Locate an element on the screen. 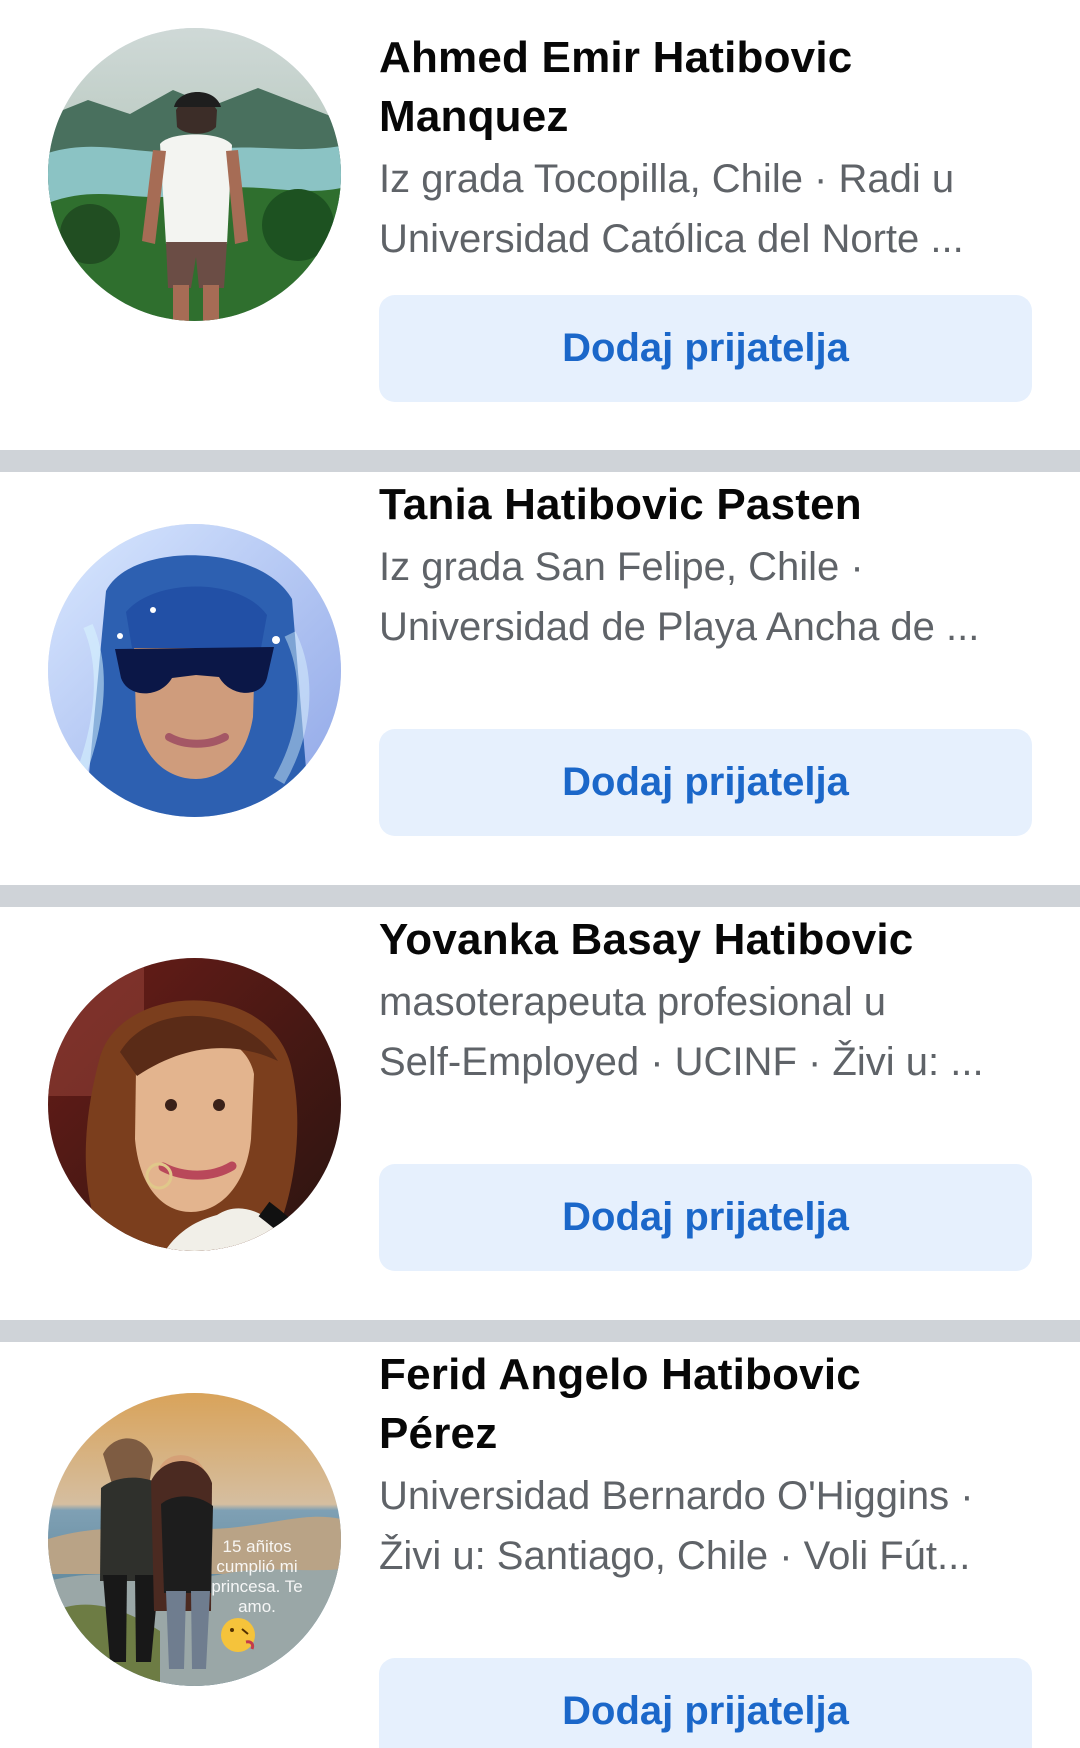  profile-name: Ferid Angelo Hatibovic is located at coordinates (706, 1374).